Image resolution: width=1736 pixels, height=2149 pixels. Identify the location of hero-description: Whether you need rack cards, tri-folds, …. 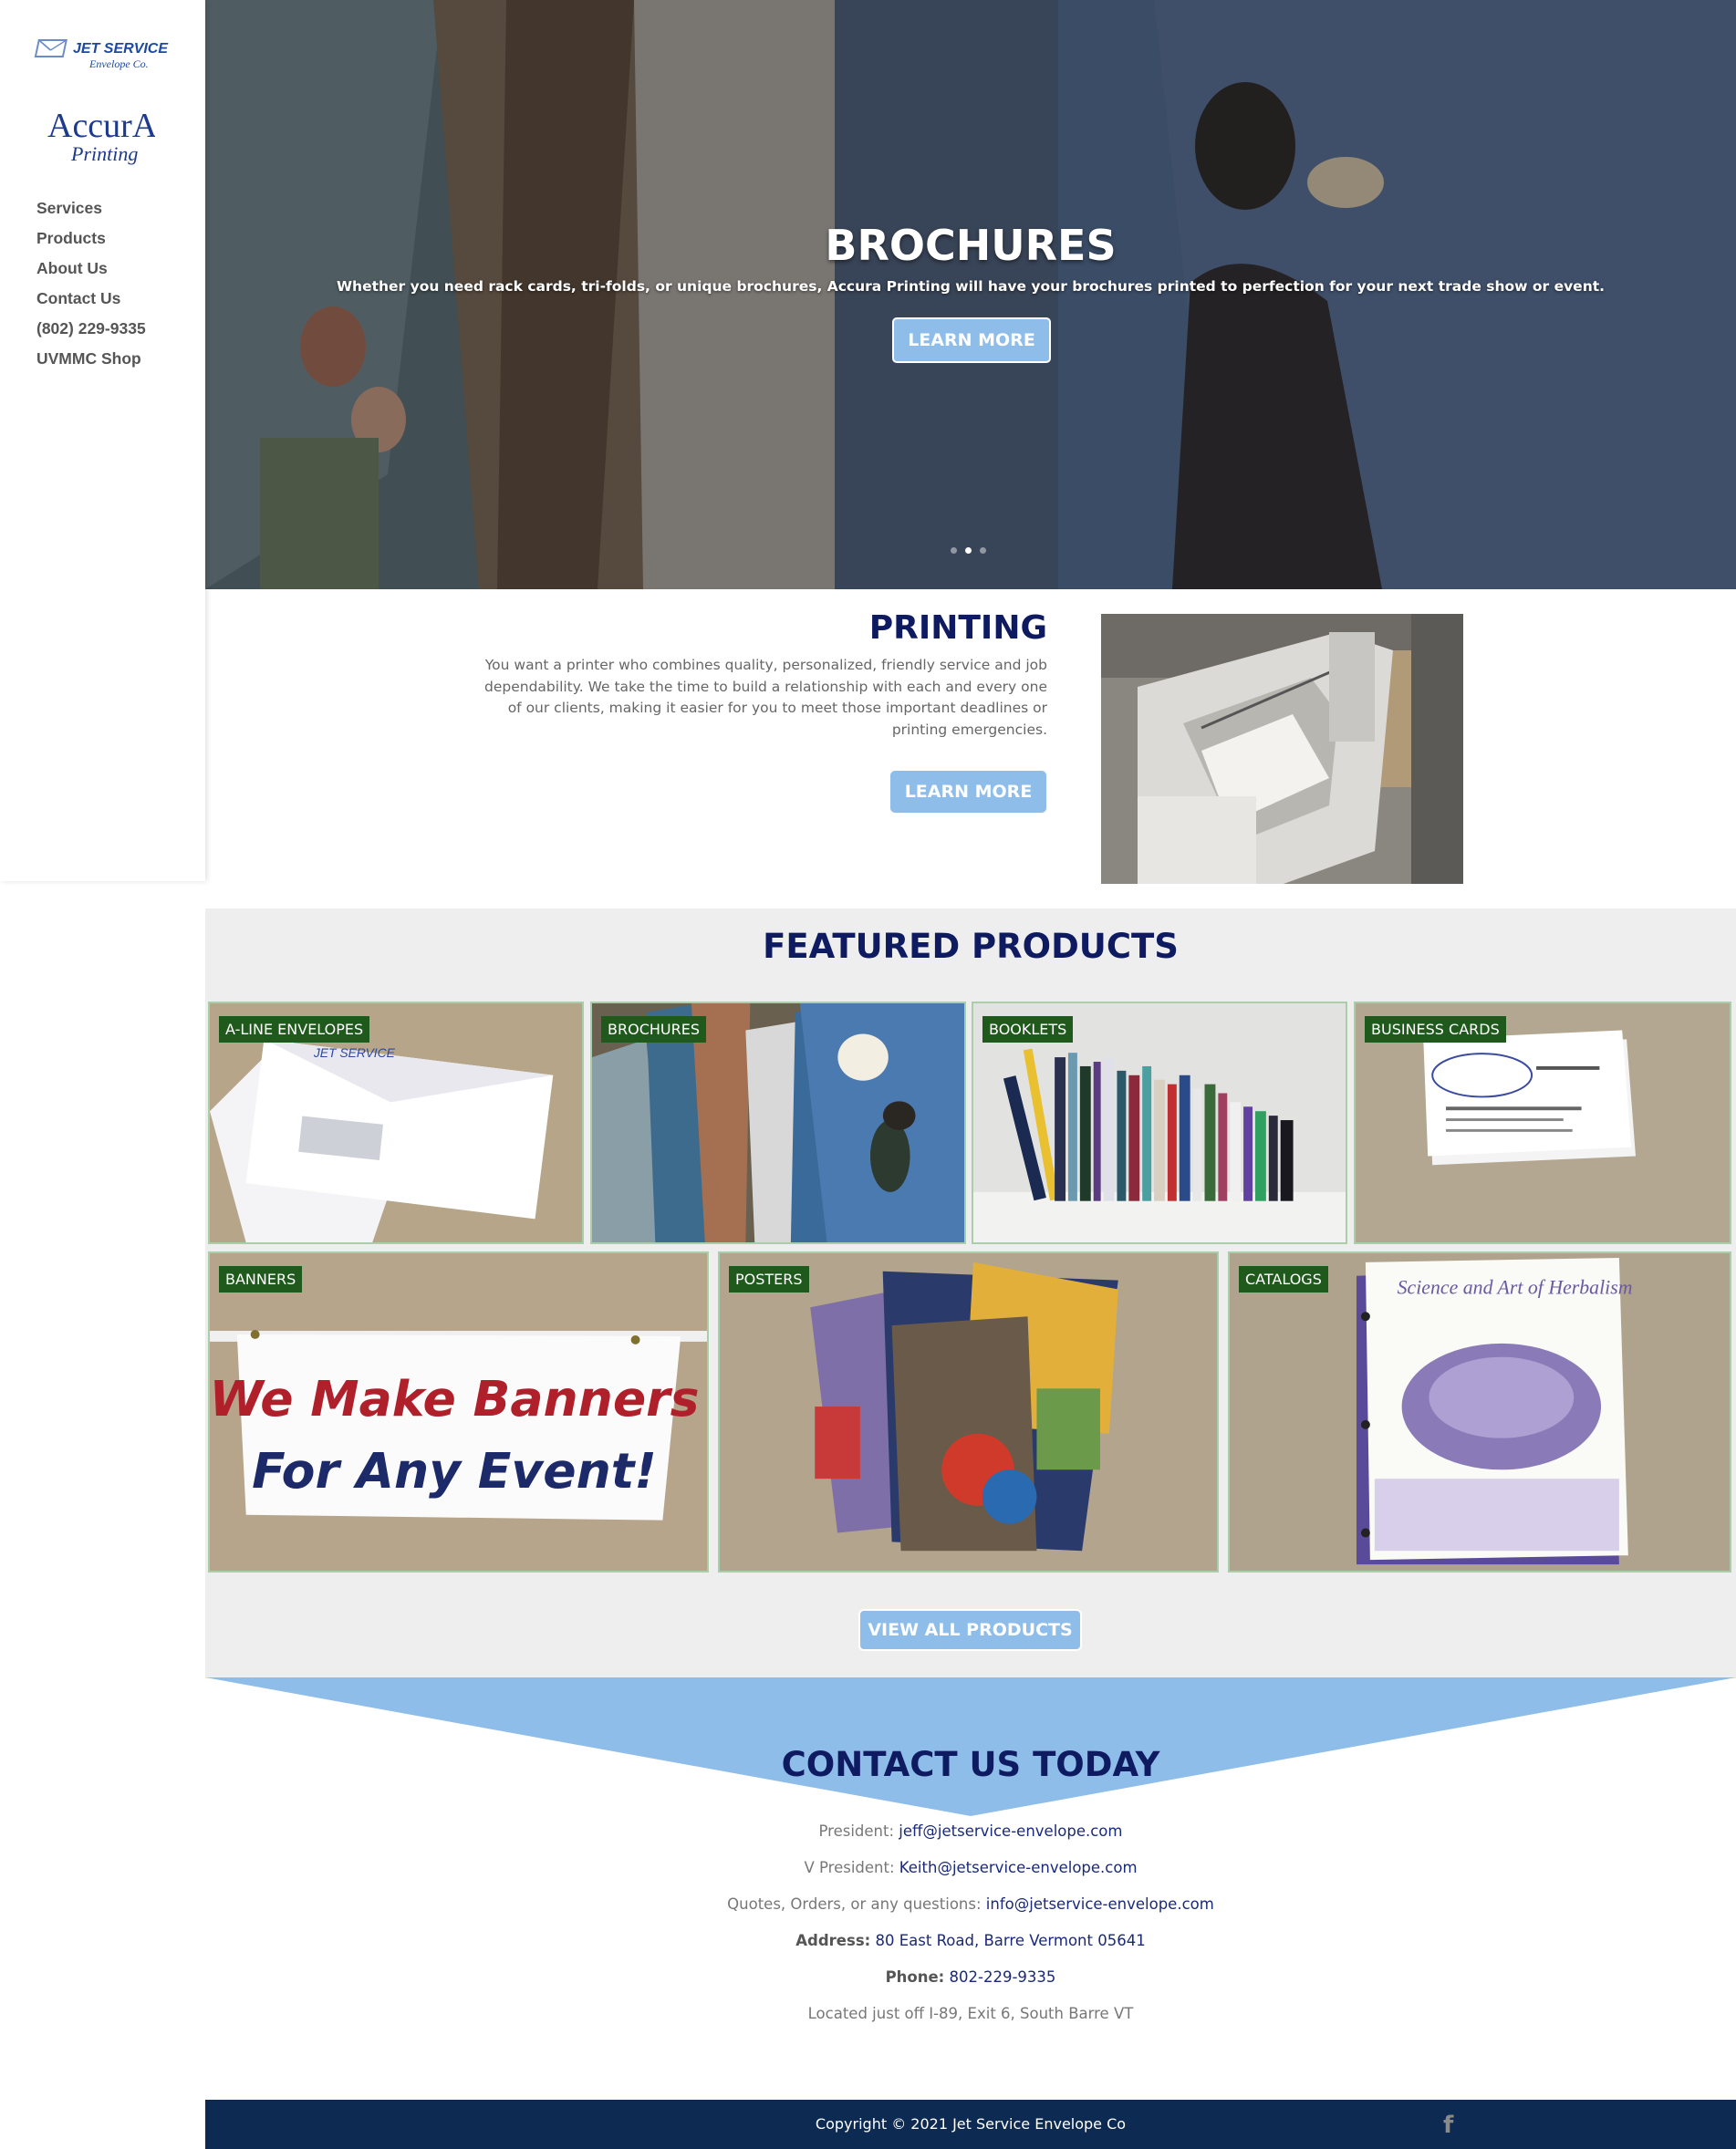
(971, 287).